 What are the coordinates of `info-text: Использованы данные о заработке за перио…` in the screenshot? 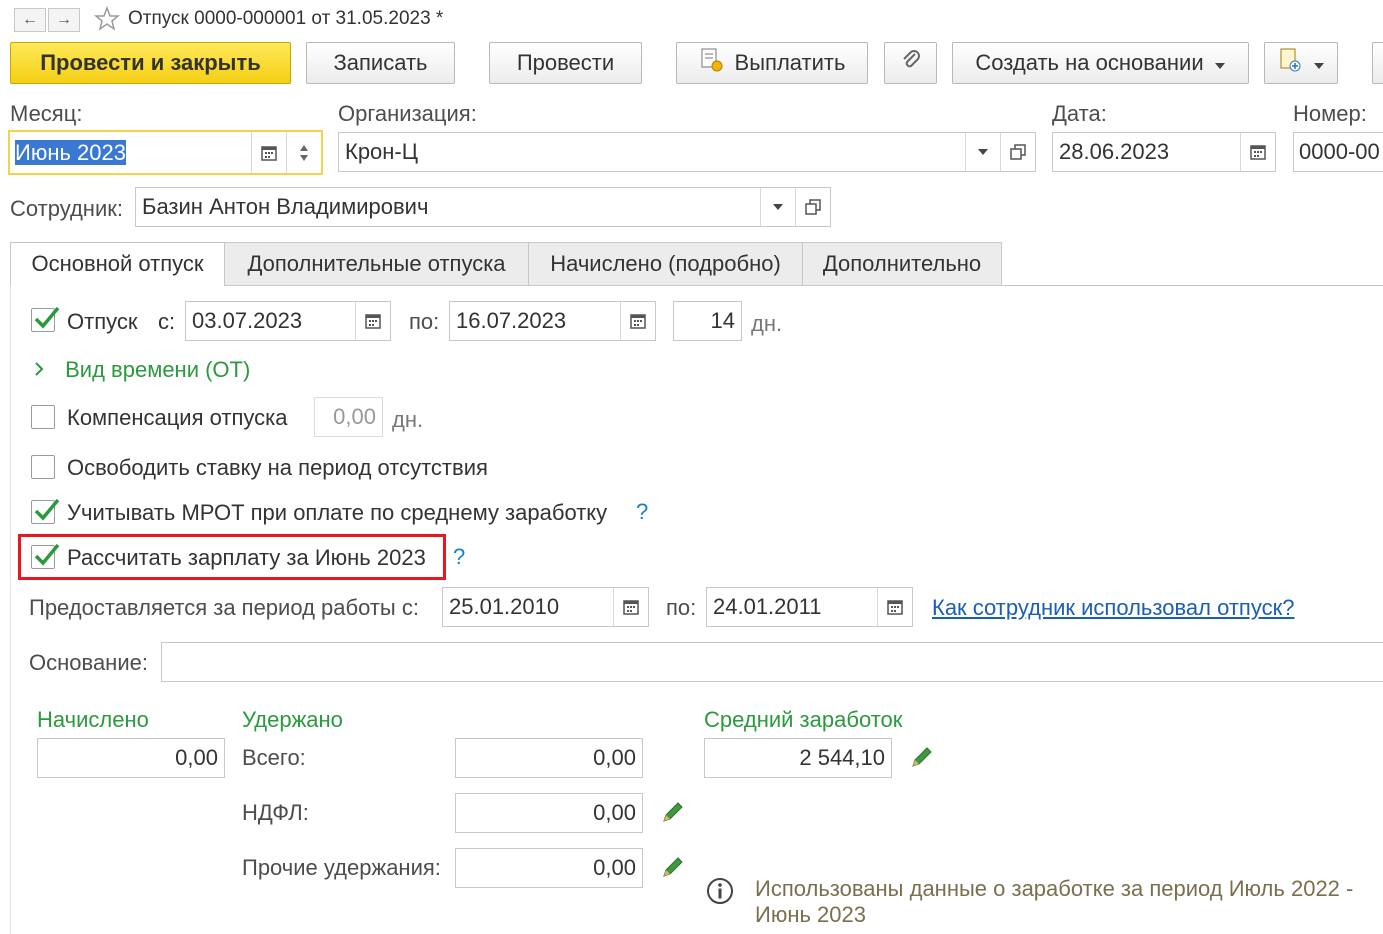 It's located at (1054, 901).